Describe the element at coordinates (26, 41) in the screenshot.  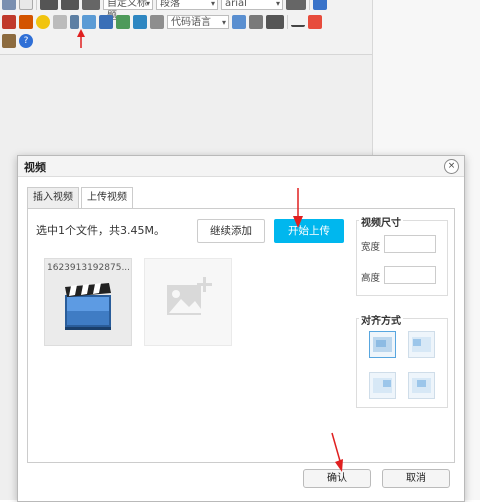
I see `help-icon: ?` at that location.